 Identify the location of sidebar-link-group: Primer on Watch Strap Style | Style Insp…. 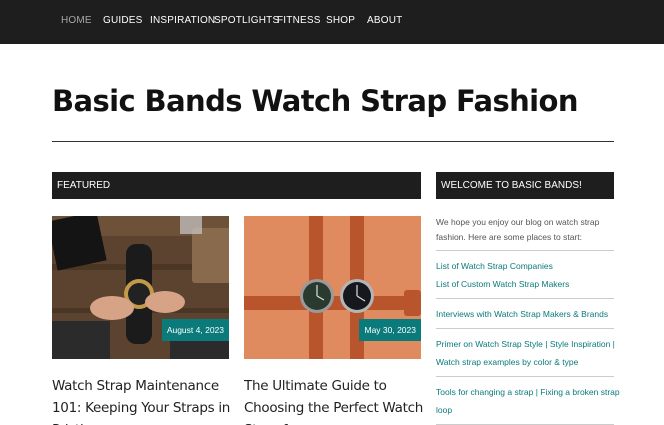
(525, 353).